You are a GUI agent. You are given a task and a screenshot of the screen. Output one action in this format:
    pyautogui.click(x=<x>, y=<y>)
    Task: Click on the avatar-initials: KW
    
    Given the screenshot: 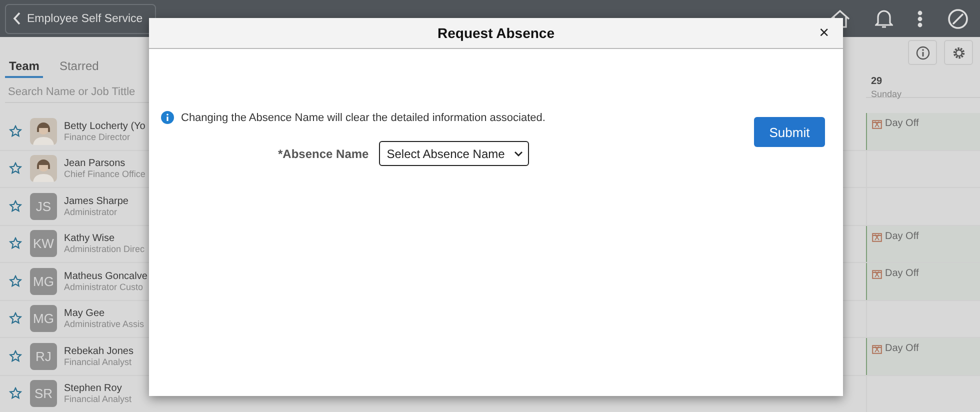 What is the action you would take?
    pyautogui.click(x=43, y=244)
    